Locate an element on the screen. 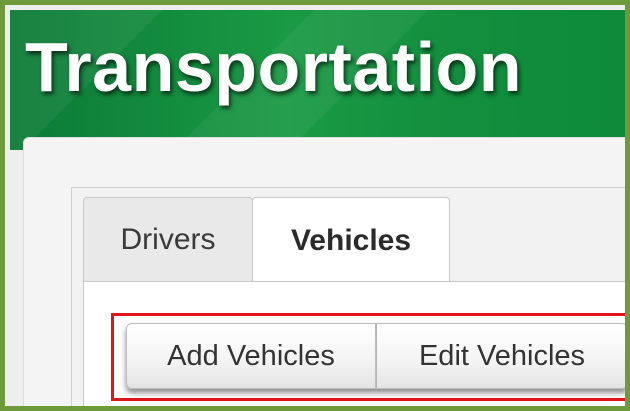 The width and height of the screenshot is (630, 411). tab-vehicles: Vehicles is located at coordinates (351, 240).